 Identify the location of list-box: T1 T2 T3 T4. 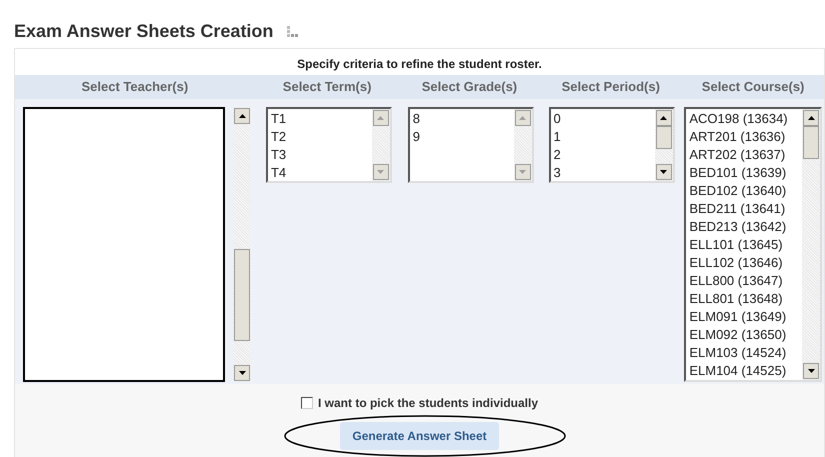
(329, 145).